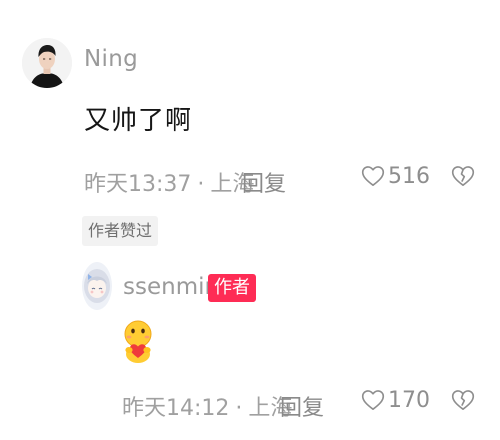 This screenshot has height=440, width=500. I want to click on comment-text: 又帅了啊, so click(138, 121).